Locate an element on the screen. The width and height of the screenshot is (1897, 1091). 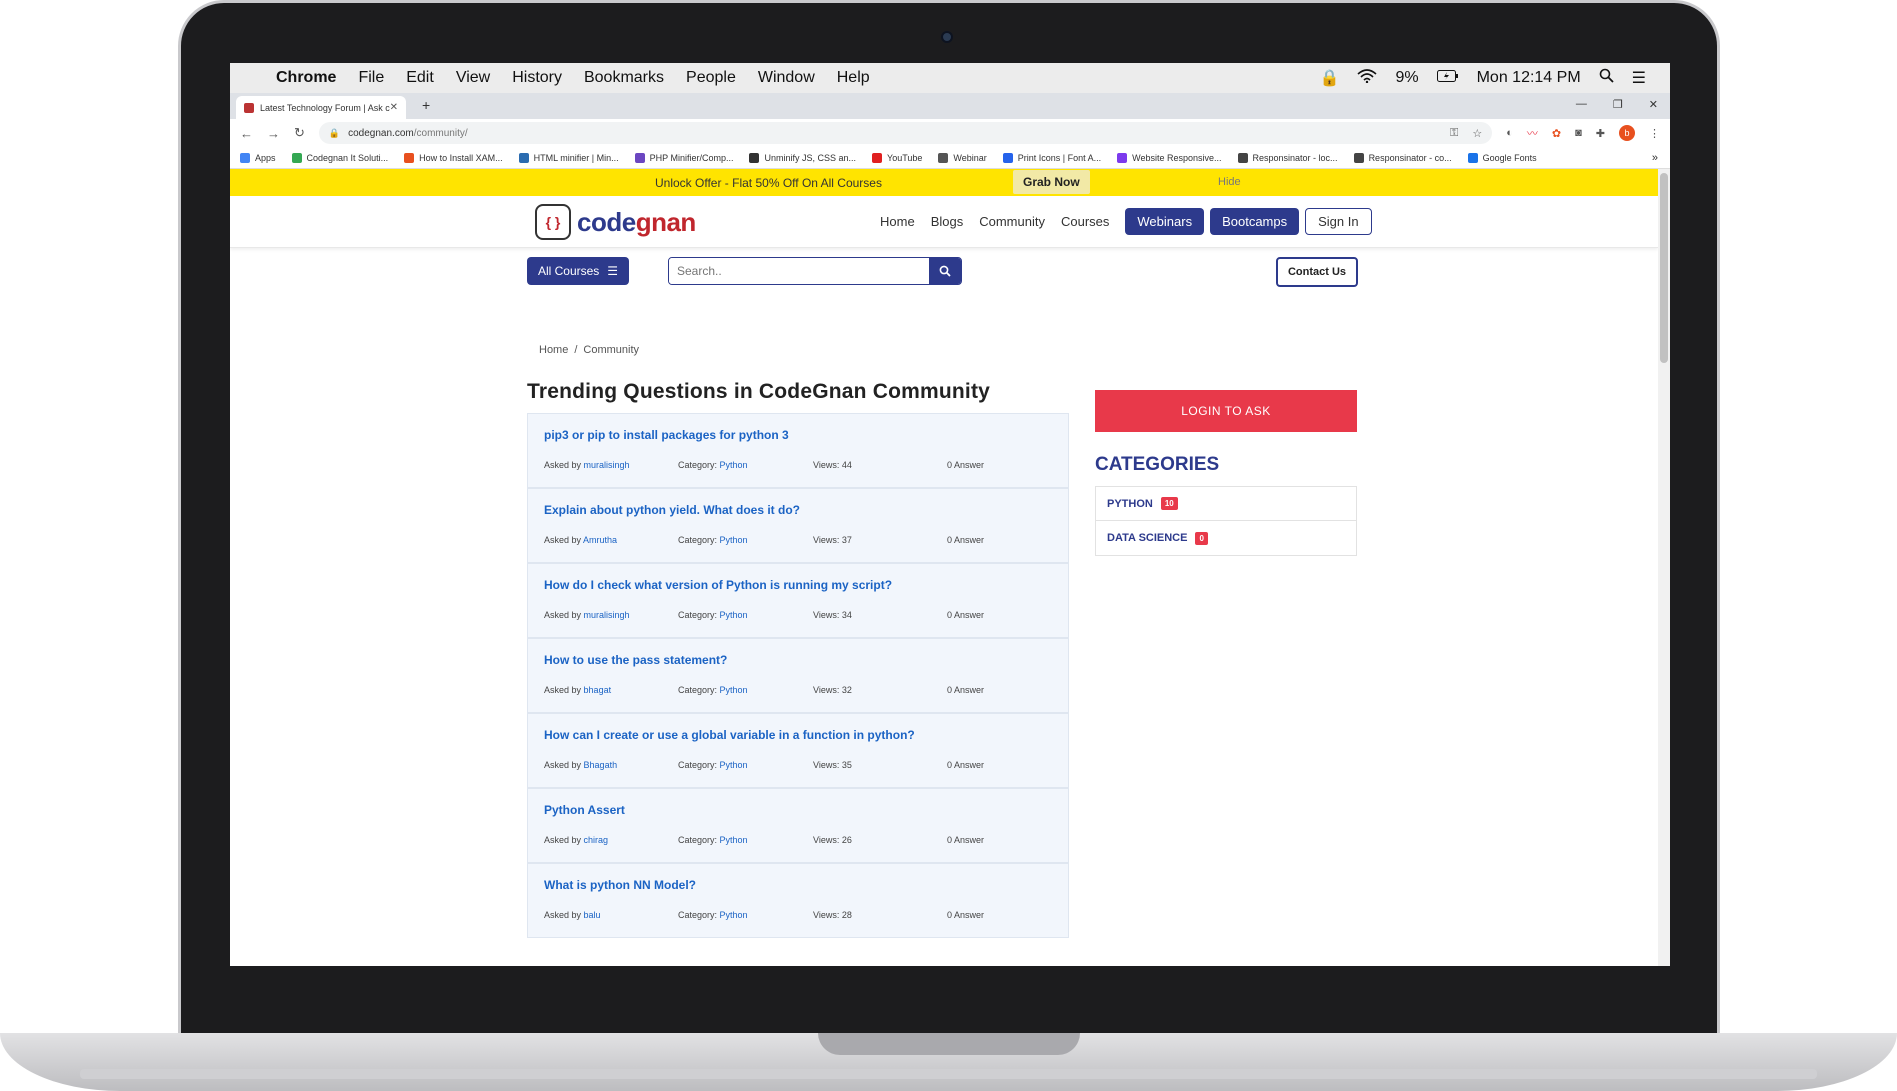
bookmark-item: Google Fonts is located at coordinates (1502, 157).